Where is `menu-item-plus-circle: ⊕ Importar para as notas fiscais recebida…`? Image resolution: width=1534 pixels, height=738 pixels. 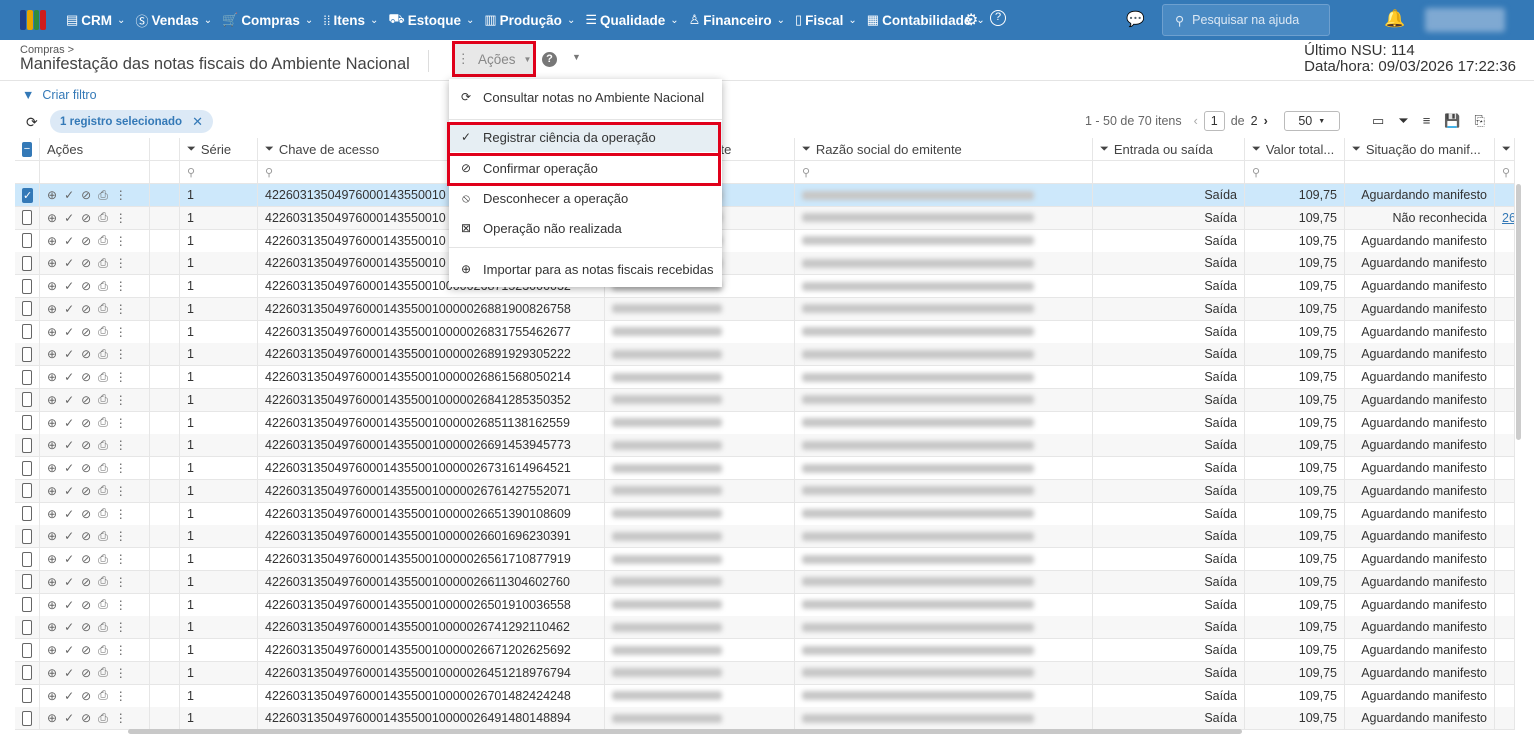
menu-item-plus-circle: ⊕ Importar para as notas fiscais recebida… is located at coordinates (585, 269).